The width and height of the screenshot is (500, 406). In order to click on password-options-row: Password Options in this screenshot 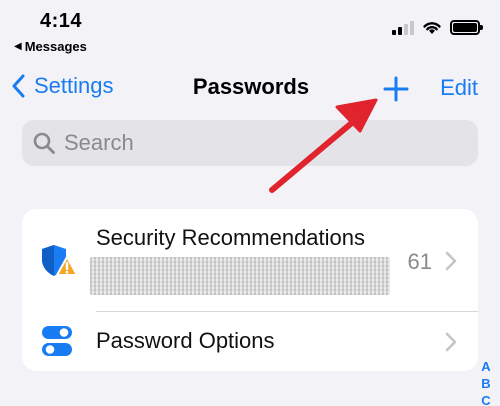, I will do `click(250, 341)`.